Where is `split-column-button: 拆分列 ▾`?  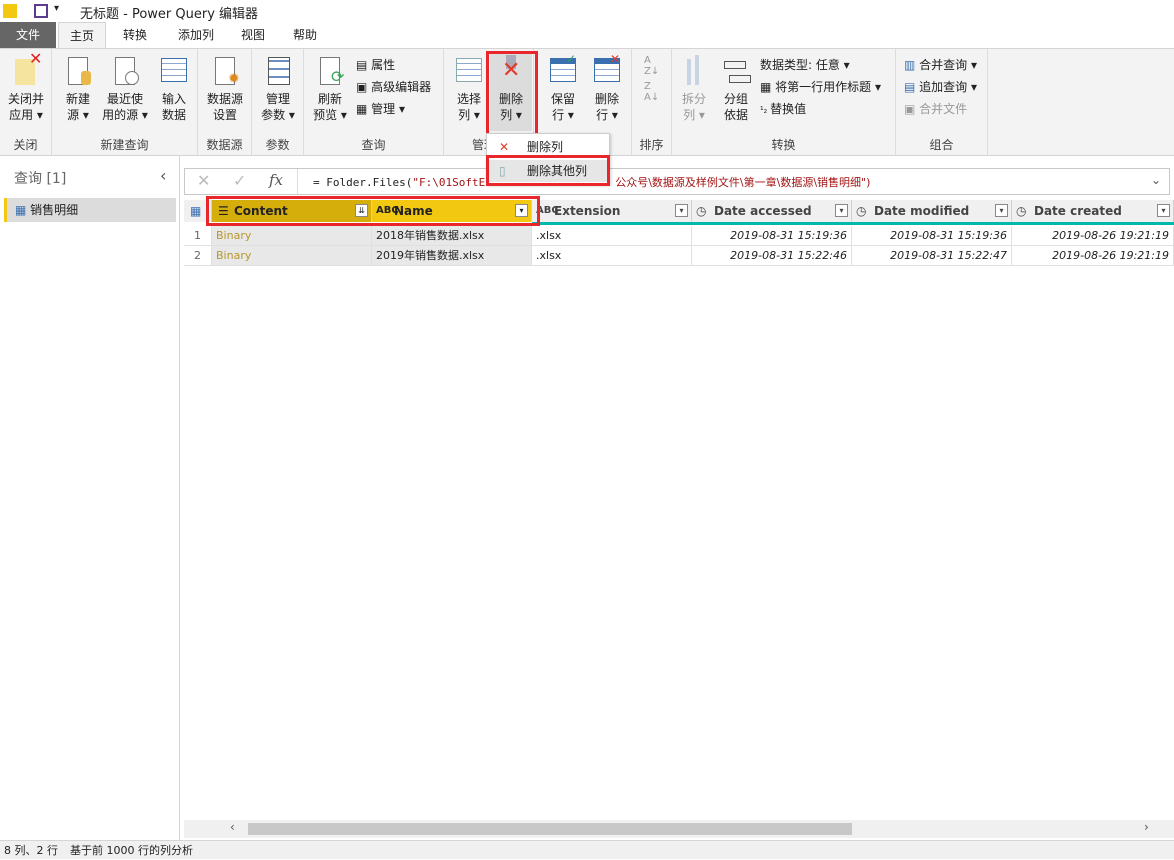 split-column-button: 拆分列 ▾ is located at coordinates (694, 89).